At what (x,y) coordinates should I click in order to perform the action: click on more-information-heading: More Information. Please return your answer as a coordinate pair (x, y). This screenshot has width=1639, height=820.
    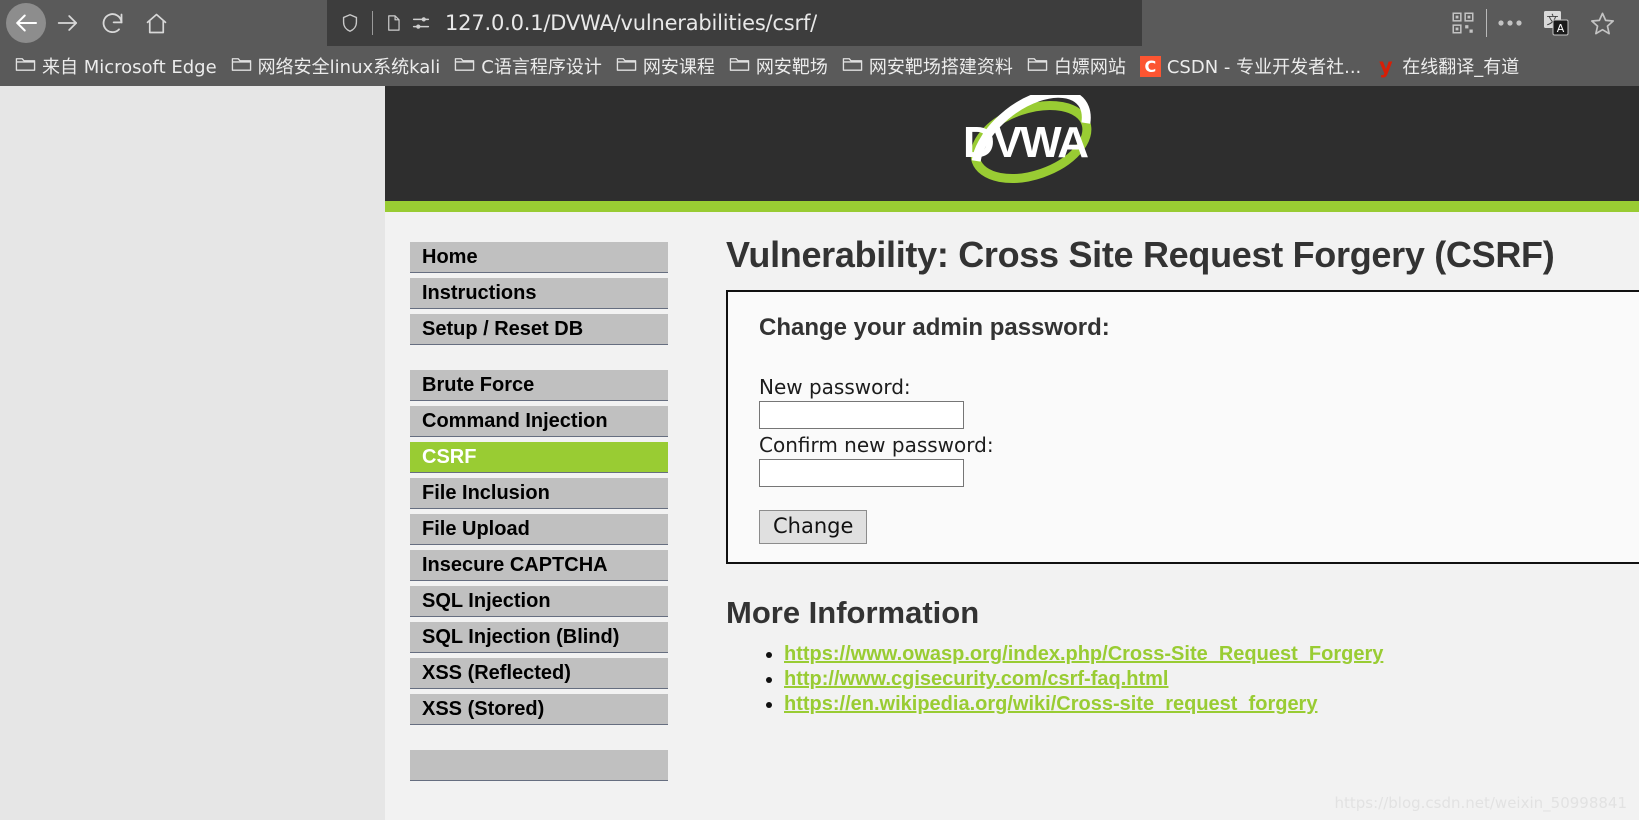
    Looking at the image, I should click on (853, 612).